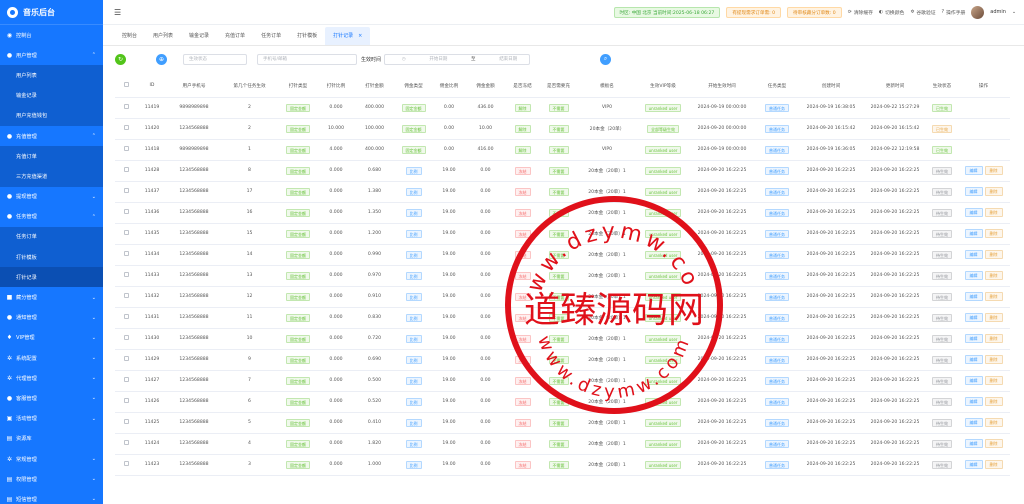  Describe the element at coordinates (51, 496) in the screenshot. I see `sidebar-item-23: ▤ 短信管理 ⌄` at that location.